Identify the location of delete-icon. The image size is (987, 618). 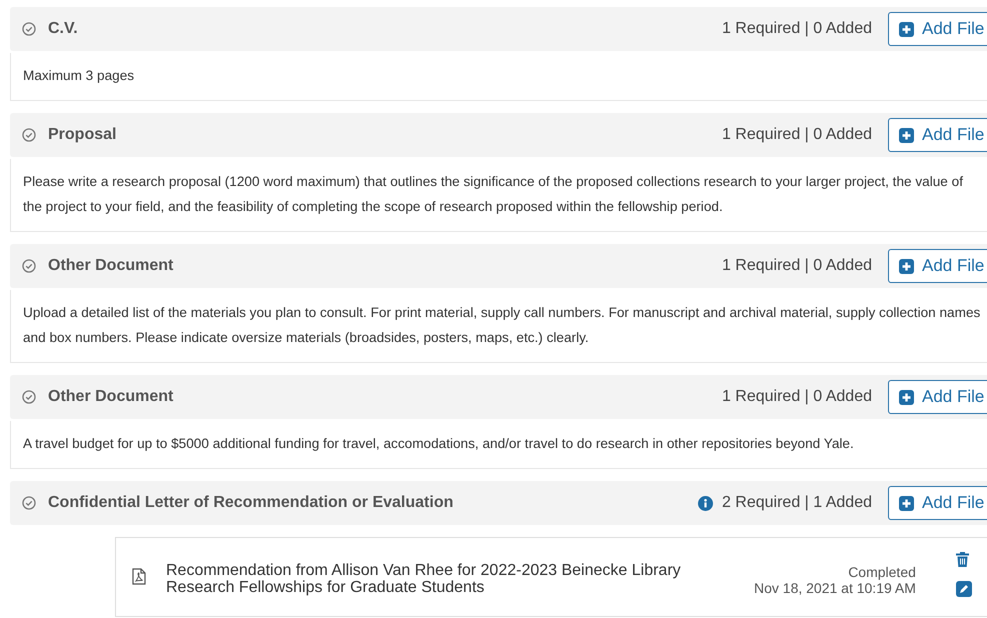
(962, 559).